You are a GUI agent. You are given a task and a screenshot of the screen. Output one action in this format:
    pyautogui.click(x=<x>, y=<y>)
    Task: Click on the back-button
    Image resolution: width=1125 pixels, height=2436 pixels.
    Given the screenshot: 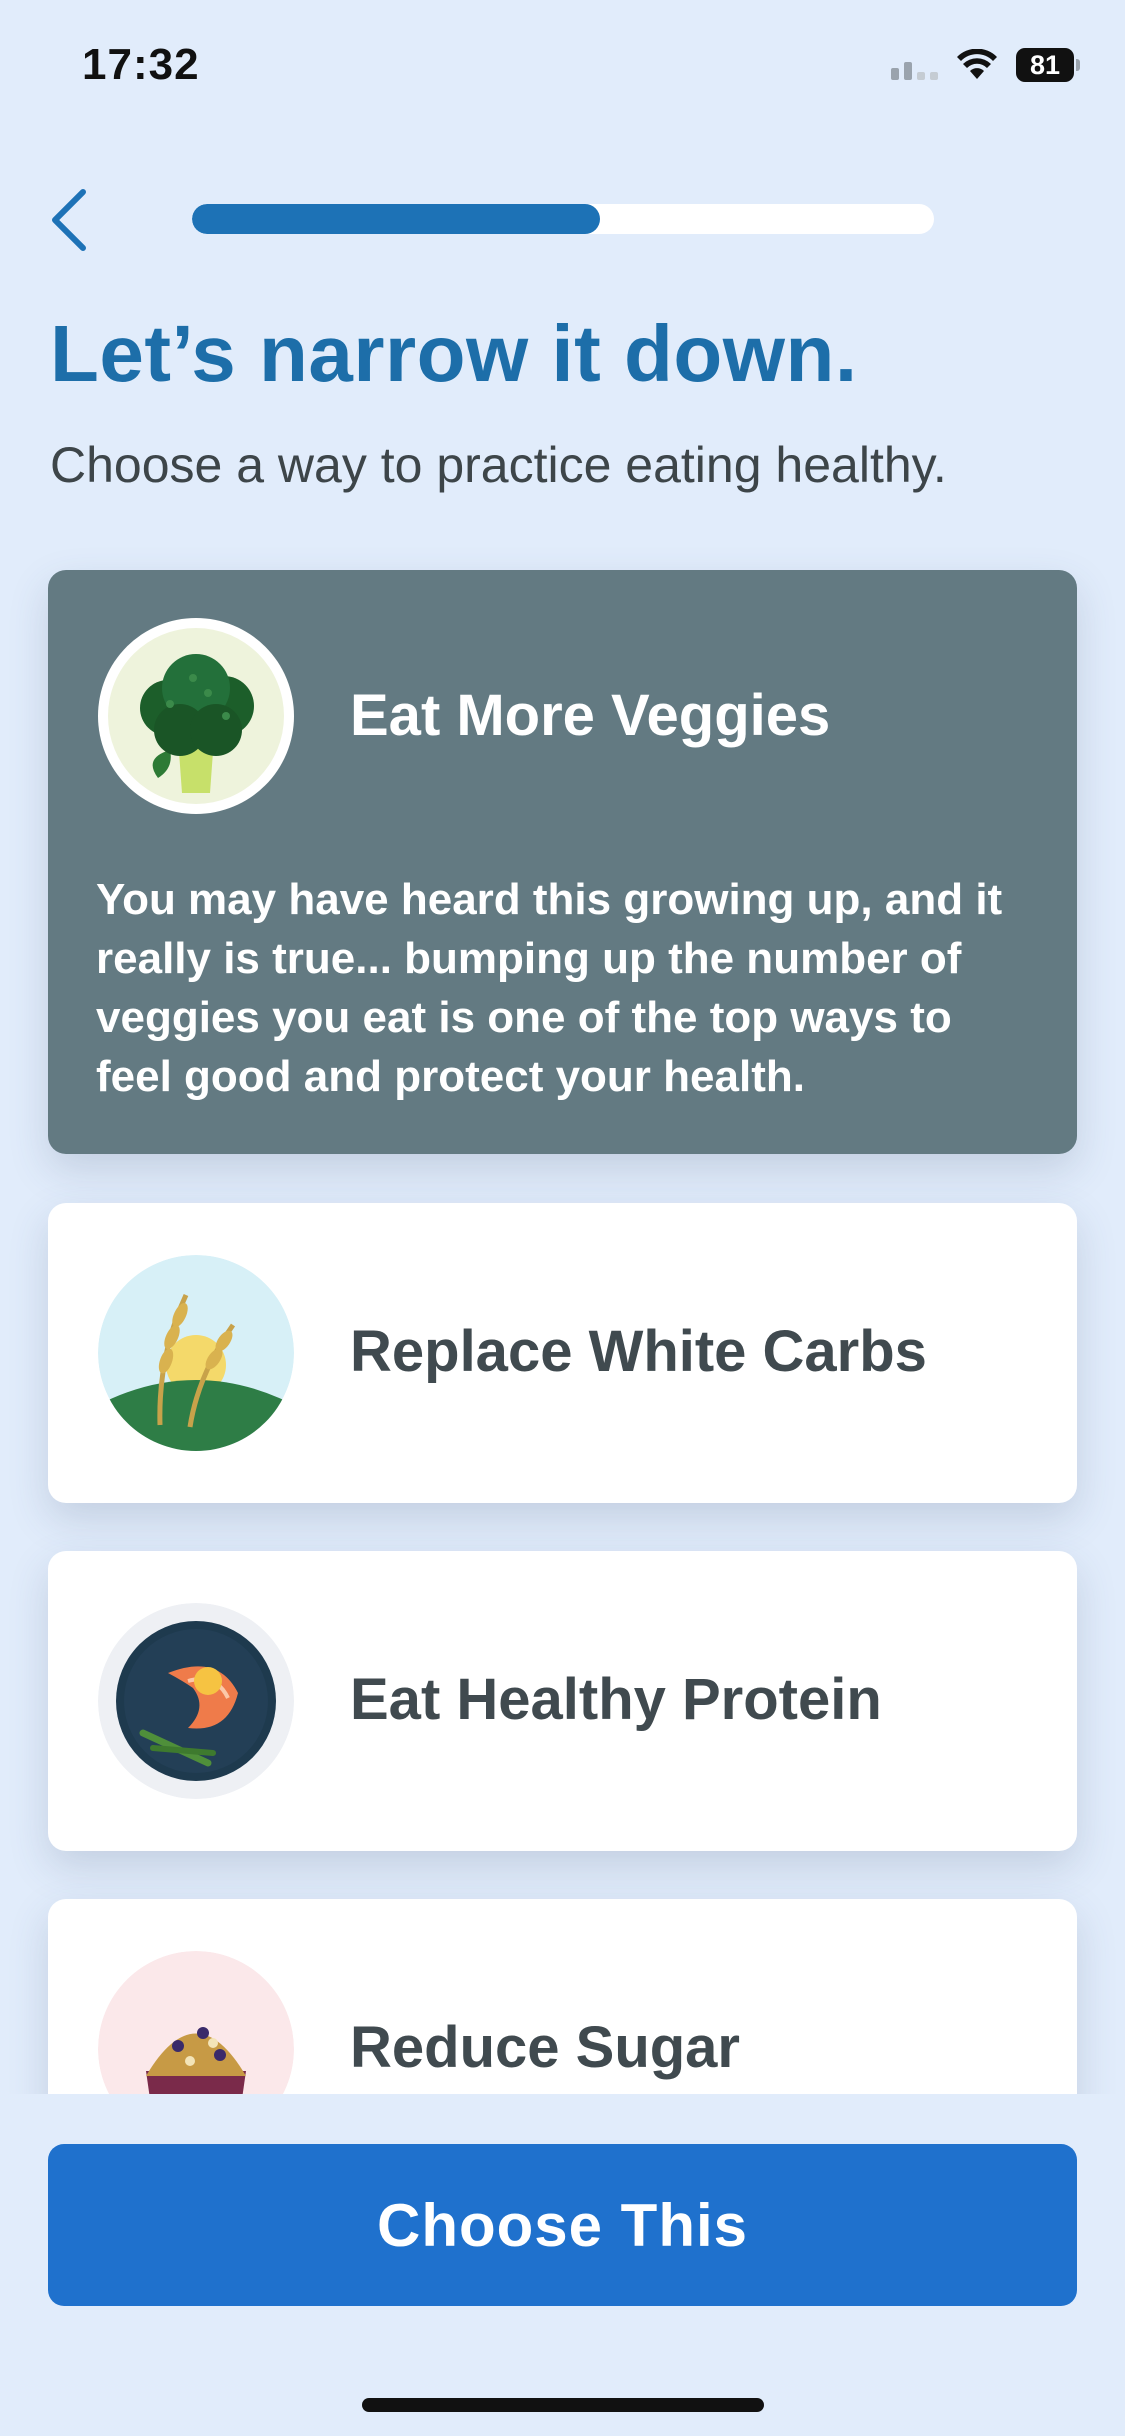 What is the action you would take?
    pyautogui.click(x=75, y=220)
    